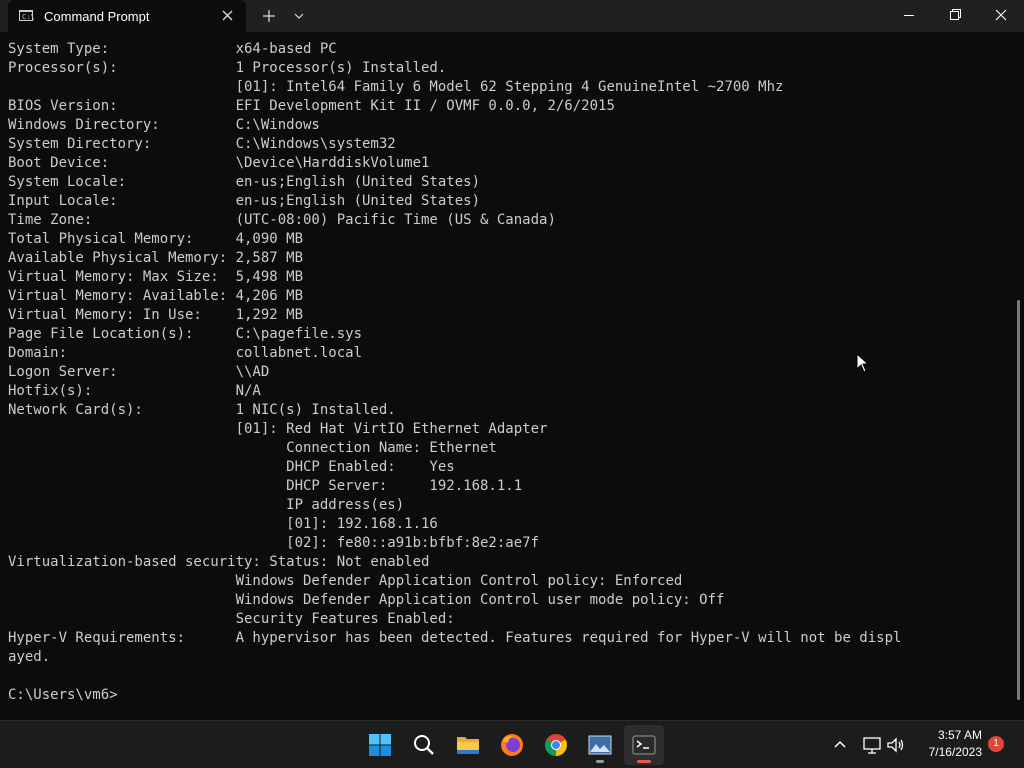 This screenshot has height=768, width=1024. What do you see at coordinates (955, 752) in the screenshot?
I see `clock-date: 7/16/2023` at bounding box center [955, 752].